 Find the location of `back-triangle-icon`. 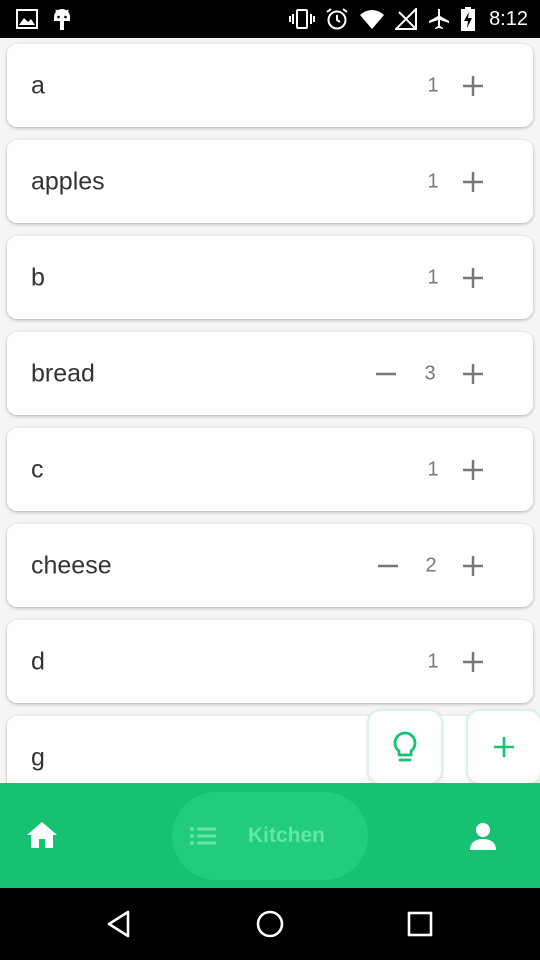

back-triangle-icon is located at coordinates (118, 924).